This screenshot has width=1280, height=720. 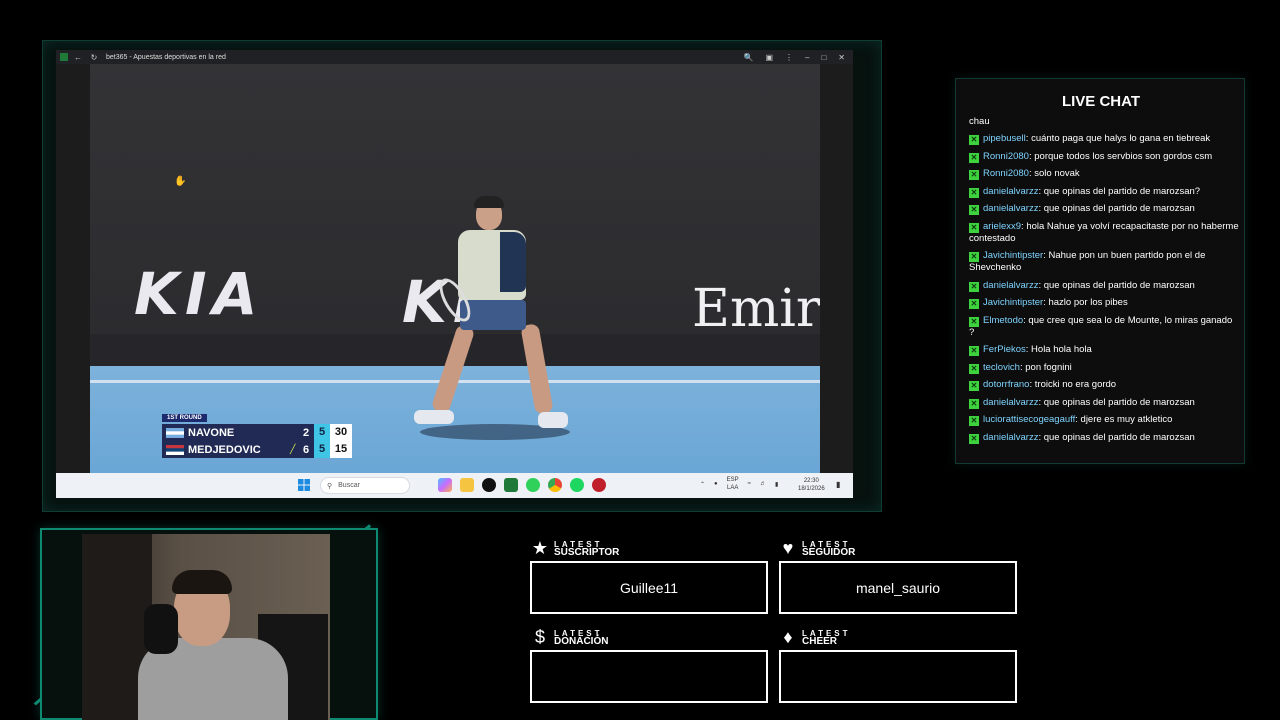 I want to click on player-name: MEDJEDOVIC, so click(x=224, y=449).